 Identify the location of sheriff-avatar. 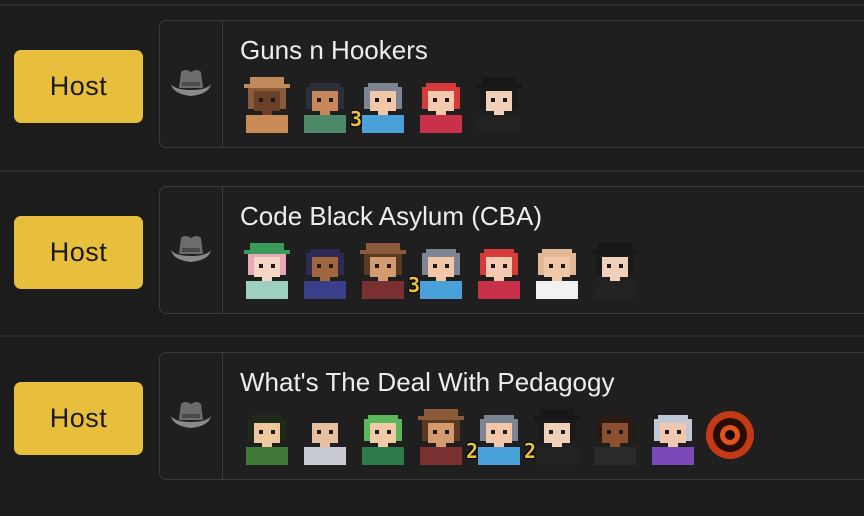
(267, 103).